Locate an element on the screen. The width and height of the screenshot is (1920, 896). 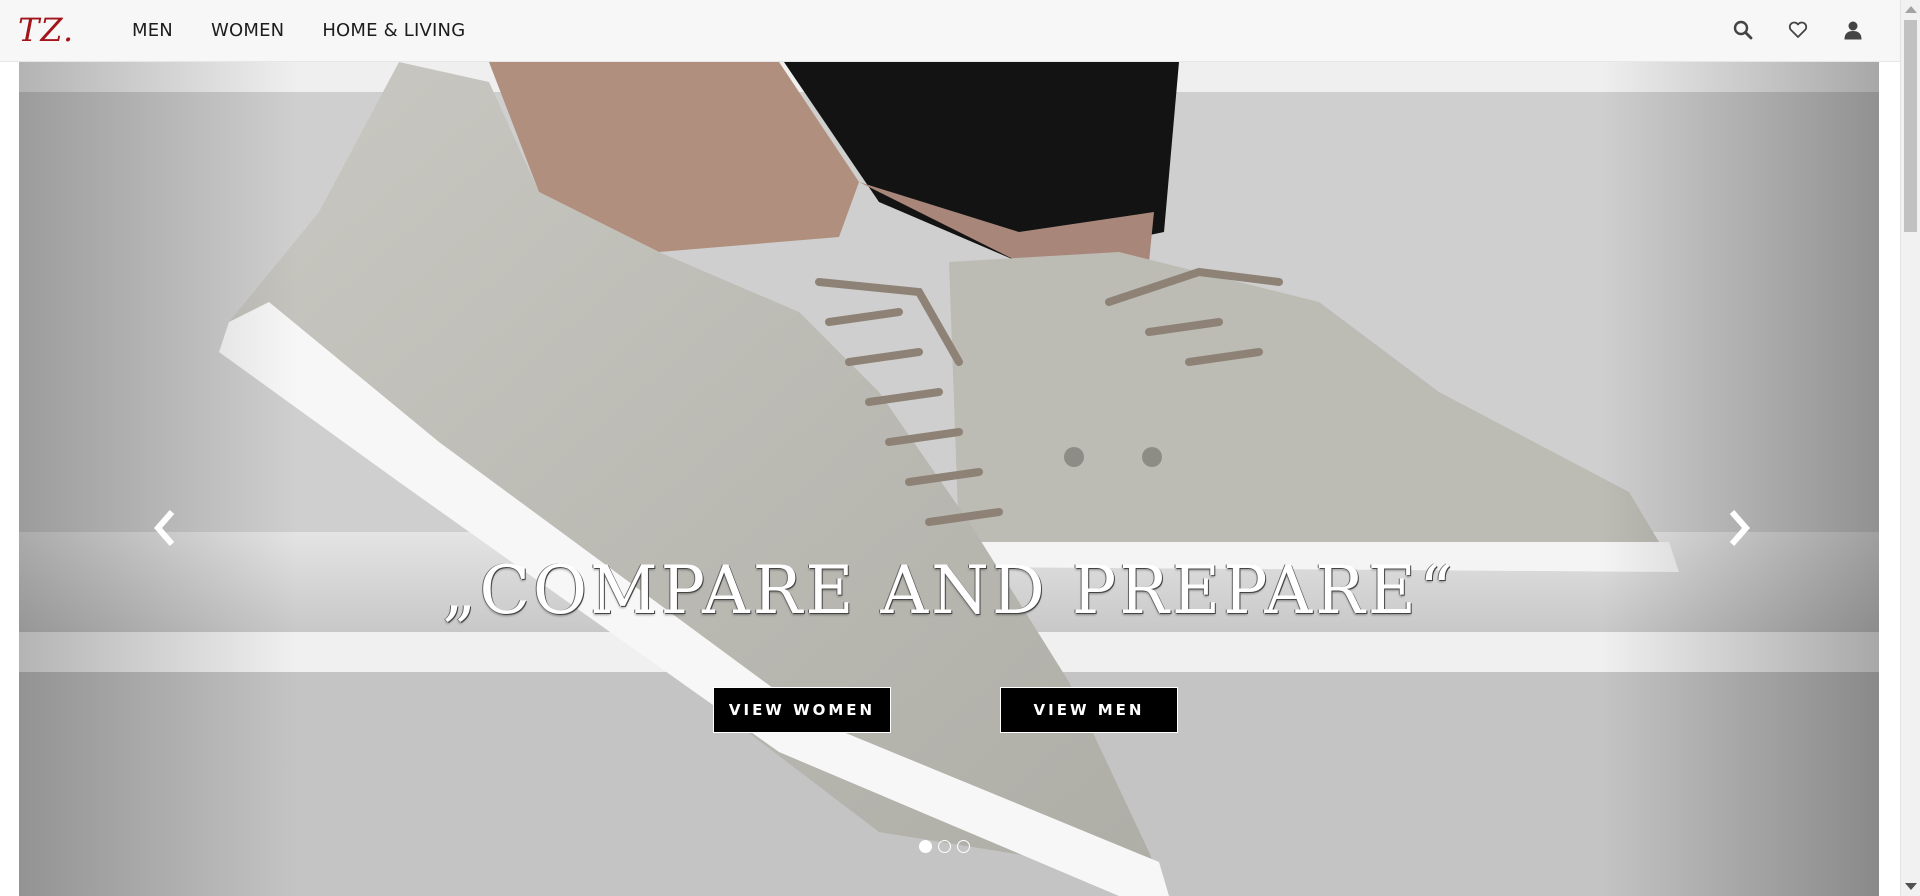
nav-item-women: WOMEN is located at coordinates (247, 30).